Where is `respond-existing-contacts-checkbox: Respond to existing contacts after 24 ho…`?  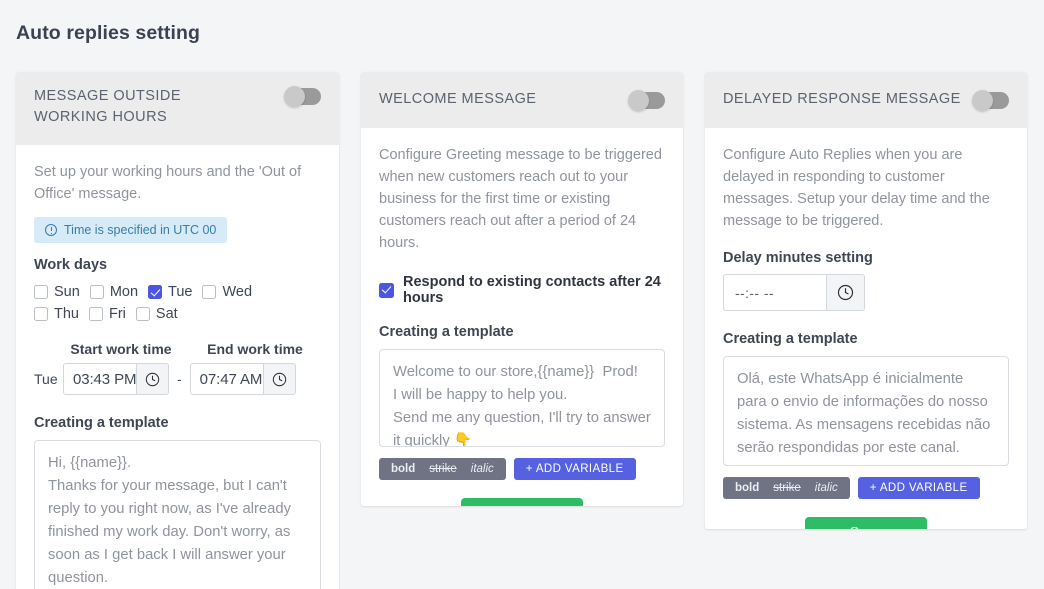 respond-existing-contacts-checkbox: Respond to existing contacts after 24 ho… is located at coordinates (522, 290).